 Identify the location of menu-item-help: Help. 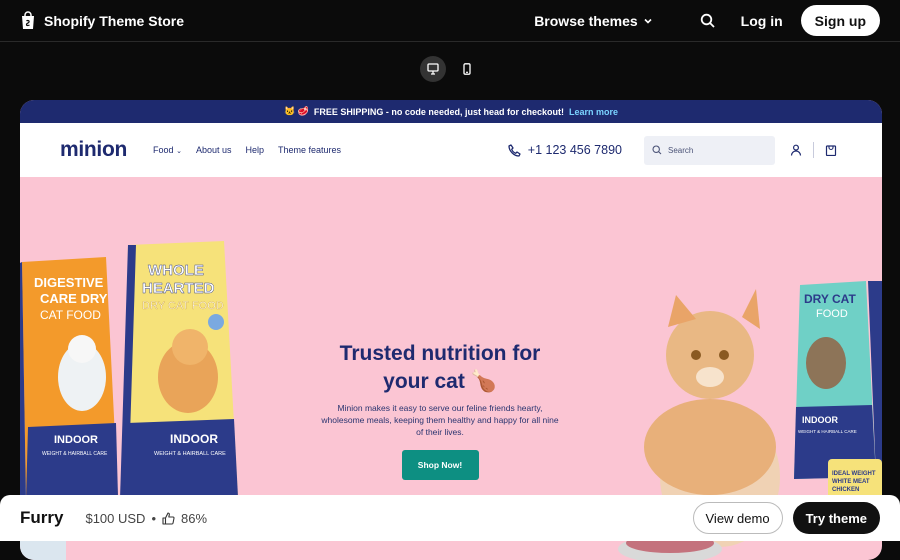
(254, 150).